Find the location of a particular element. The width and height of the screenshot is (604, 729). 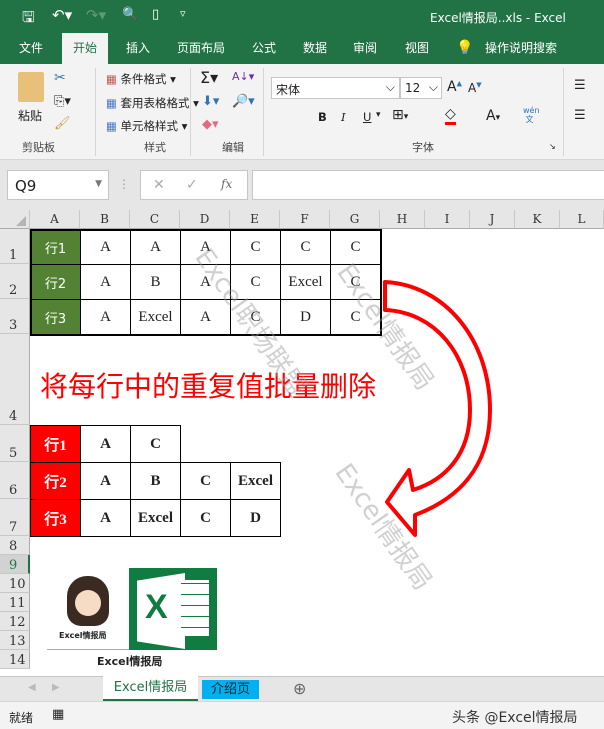

drag-handle-icon: ⋮ is located at coordinates (124, 184).